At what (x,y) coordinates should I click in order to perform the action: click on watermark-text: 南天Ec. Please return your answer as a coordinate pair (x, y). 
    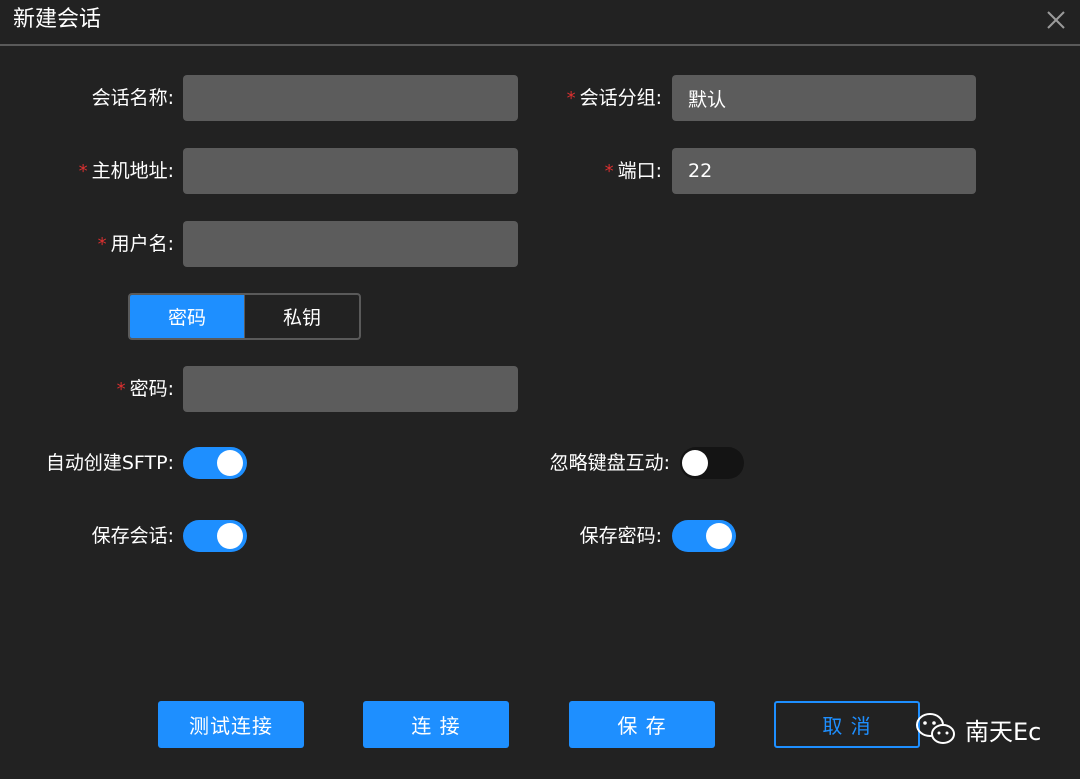
    Looking at the image, I should click on (1003, 731).